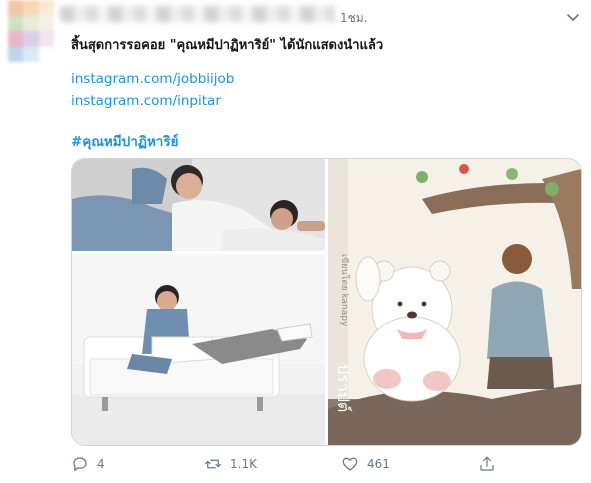 This screenshot has height=483, width=591. What do you see at coordinates (146, 101) in the screenshot?
I see `instagram-link-2: instagram.com/inpitar` at bounding box center [146, 101].